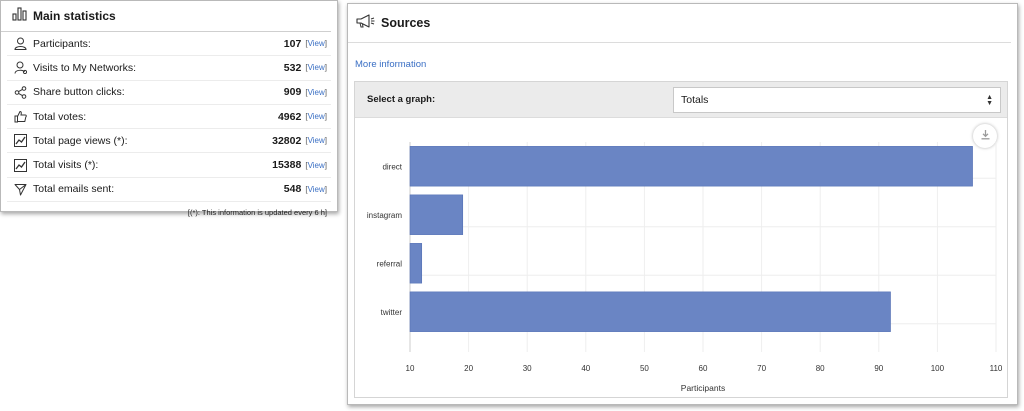 This screenshot has height=411, width=1024. Describe the element at coordinates (695, 99) in the screenshot. I see `graph-select-value: Totals` at that location.